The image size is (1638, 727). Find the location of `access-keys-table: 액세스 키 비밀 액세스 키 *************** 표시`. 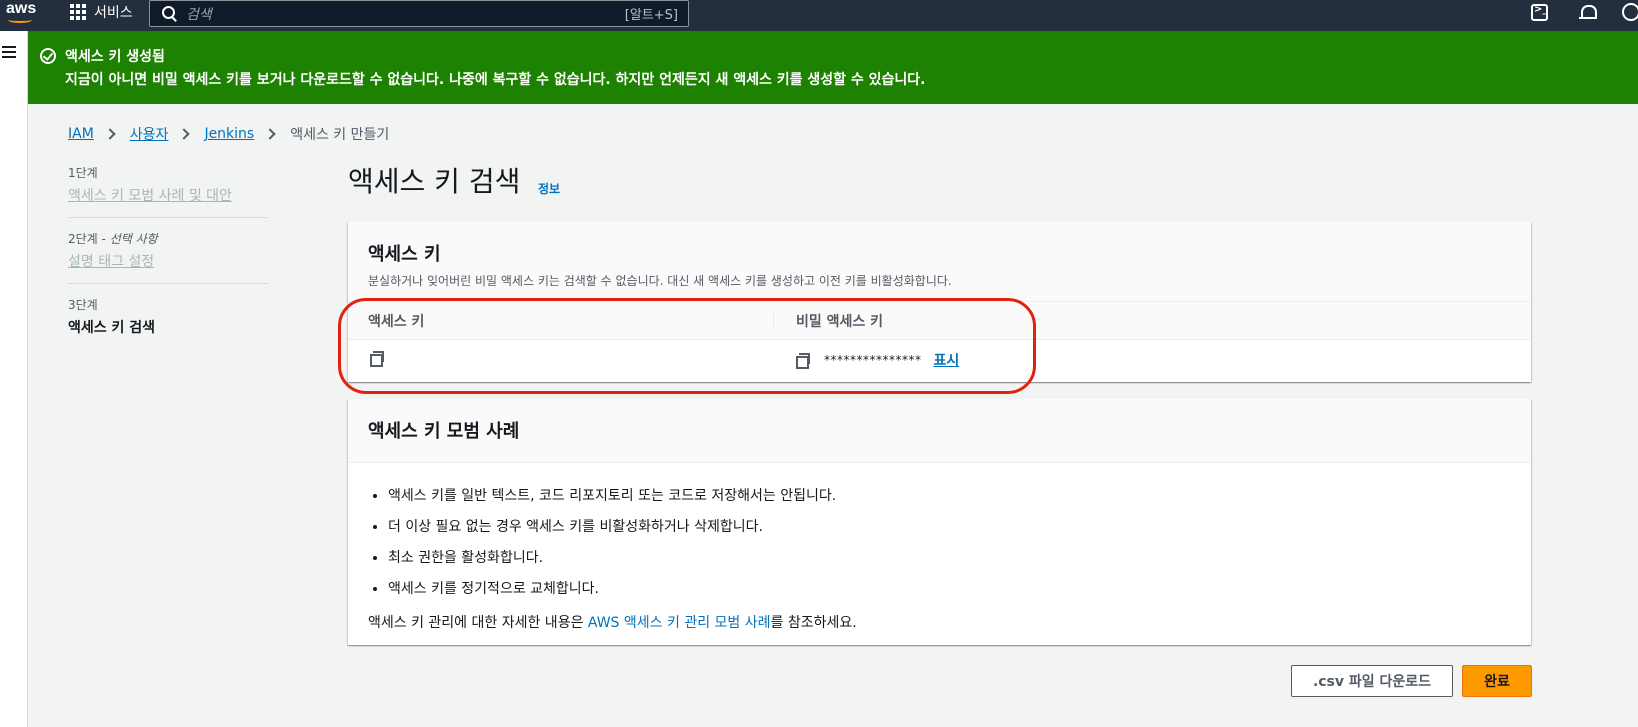

access-keys-table: 액세스 키 비밀 액세스 키 *************** 표시 is located at coordinates (939, 341).